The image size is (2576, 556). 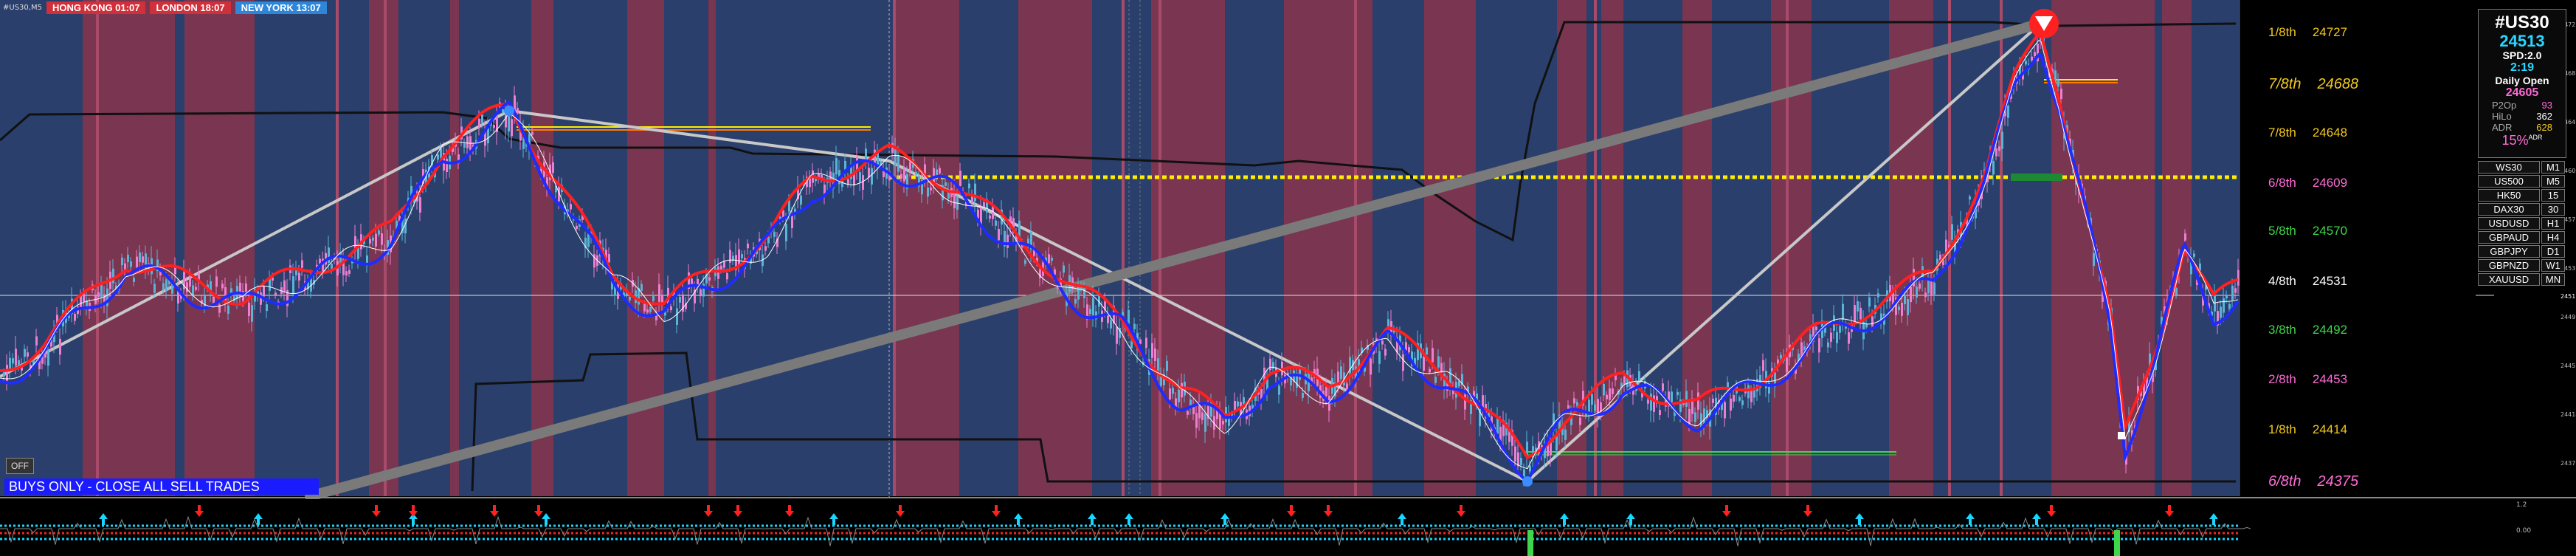 I want to click on symbol-button: DAX30, so click(x=2509, y=210).